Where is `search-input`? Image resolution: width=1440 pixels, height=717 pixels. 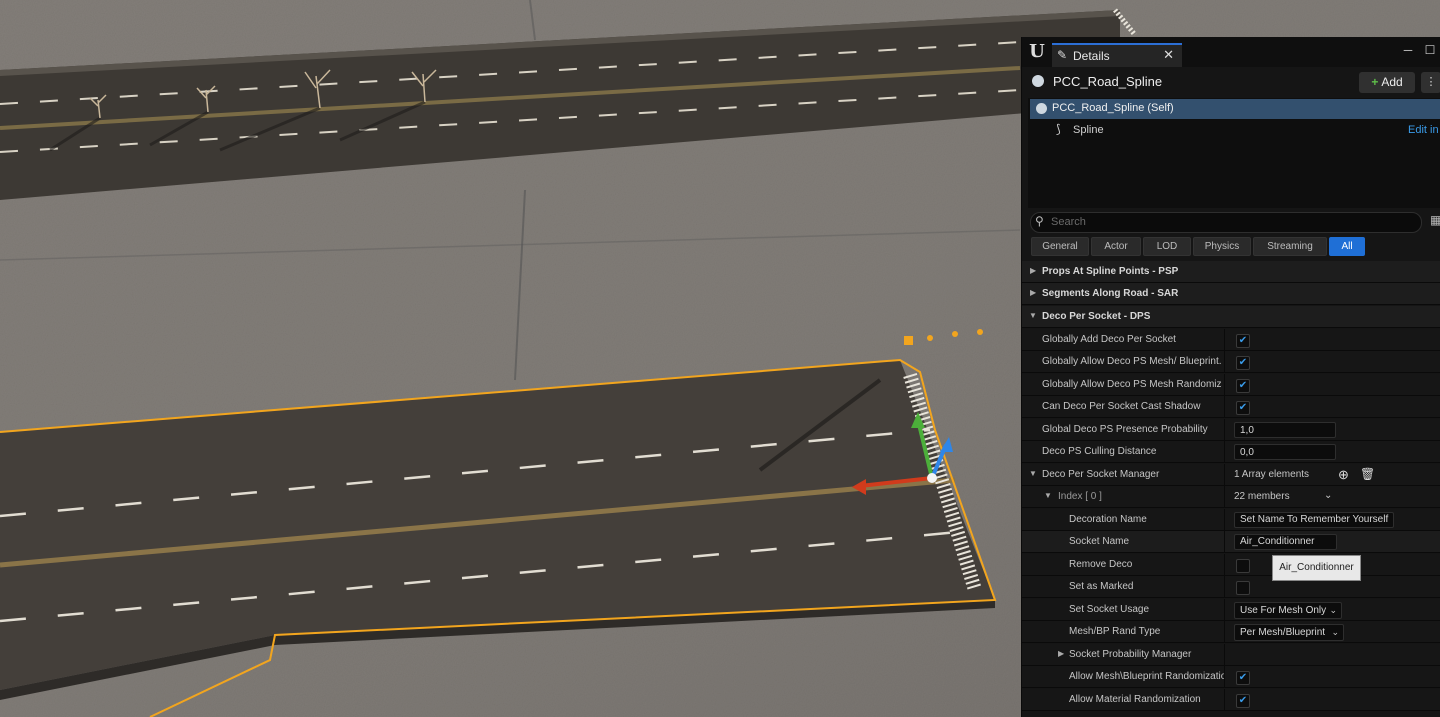
search-input is located at coordinates (1231, 222).